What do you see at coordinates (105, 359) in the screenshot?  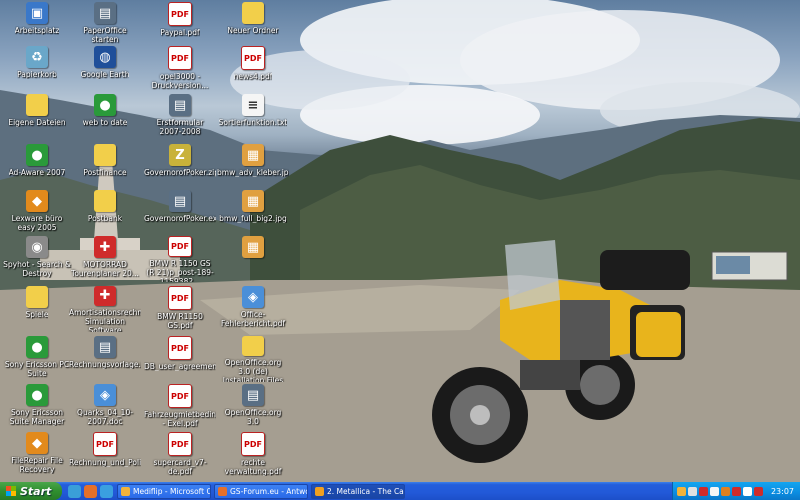 I see `desktop-icon: ▤ Rechnungsvorlage.pdf` at bounding box center [105, 359].